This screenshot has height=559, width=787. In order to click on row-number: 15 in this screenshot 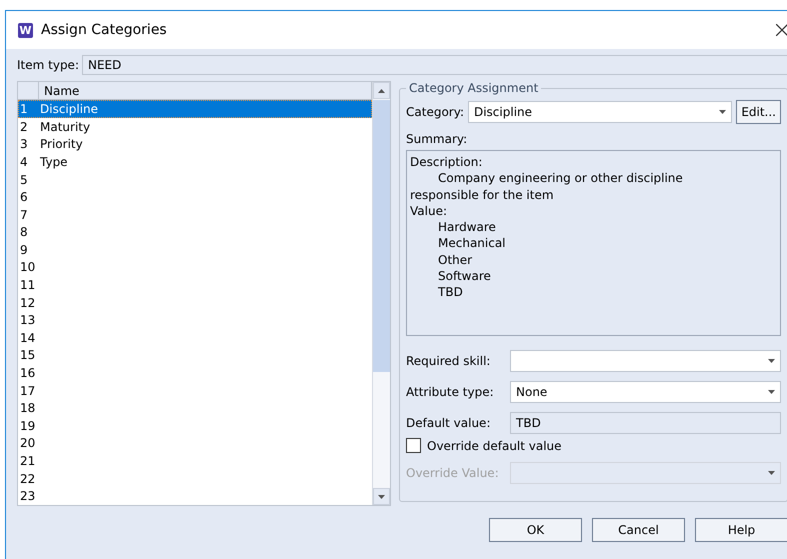, I will do `click(27, 355)`.